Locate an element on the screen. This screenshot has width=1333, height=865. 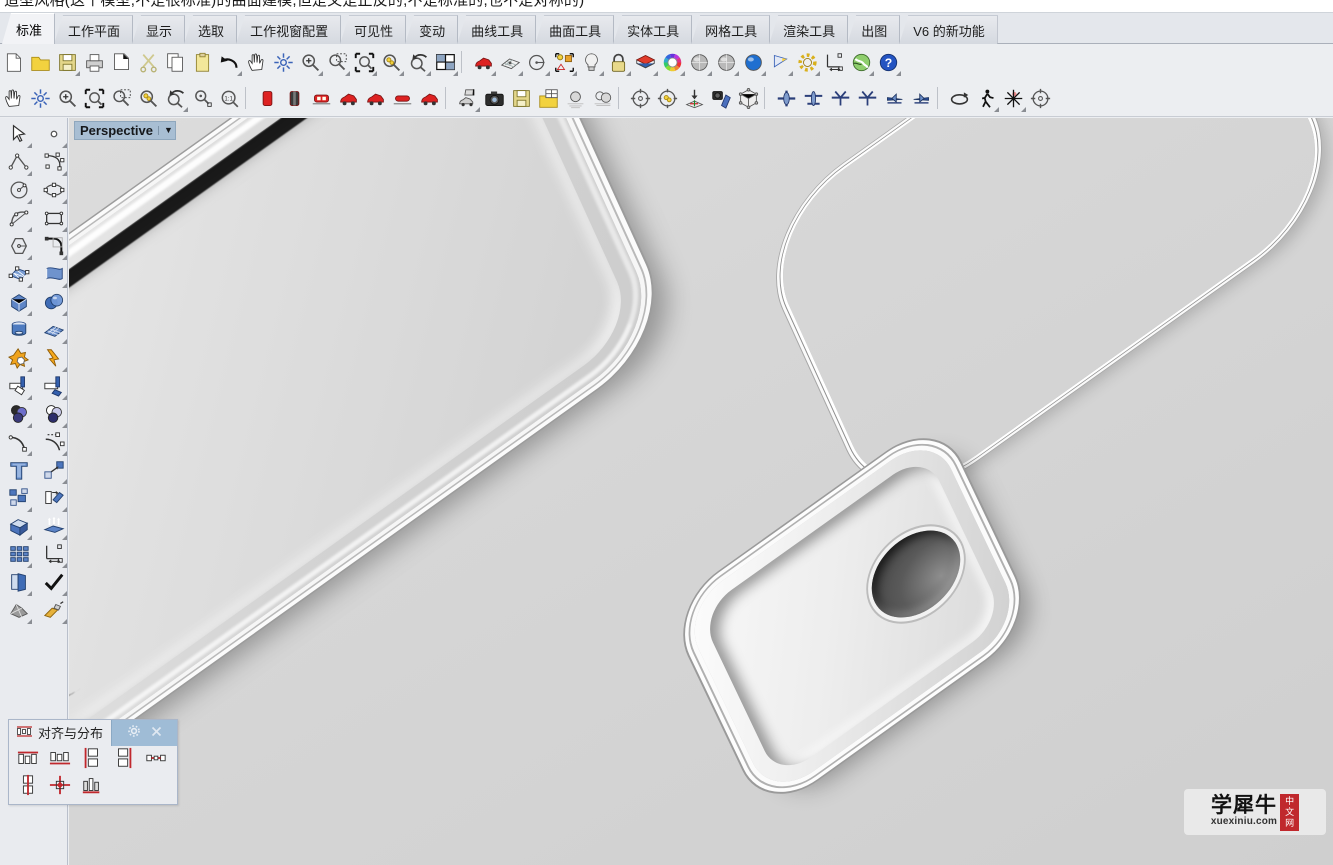
sidebar-circle-center-radius-button is located at coordinates (18, 192).